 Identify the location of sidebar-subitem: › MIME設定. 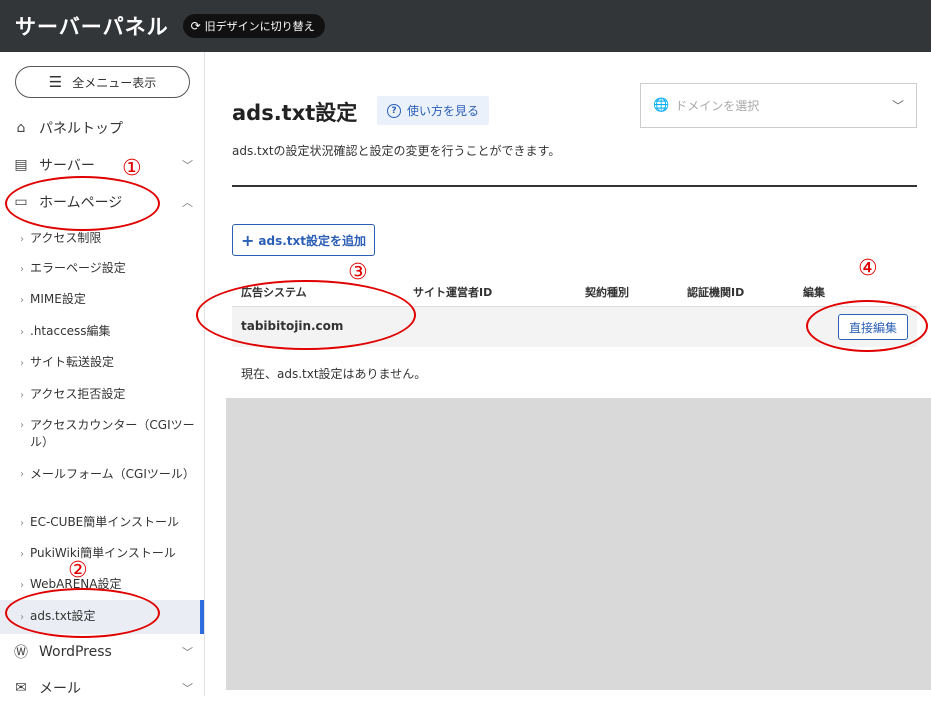
(109, 300).